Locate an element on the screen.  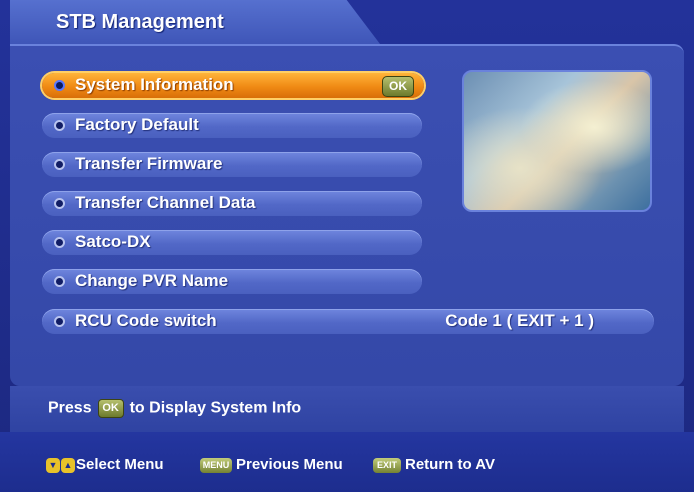
hint-previous-label: Previous Menu is located at coordinates (289, 464).